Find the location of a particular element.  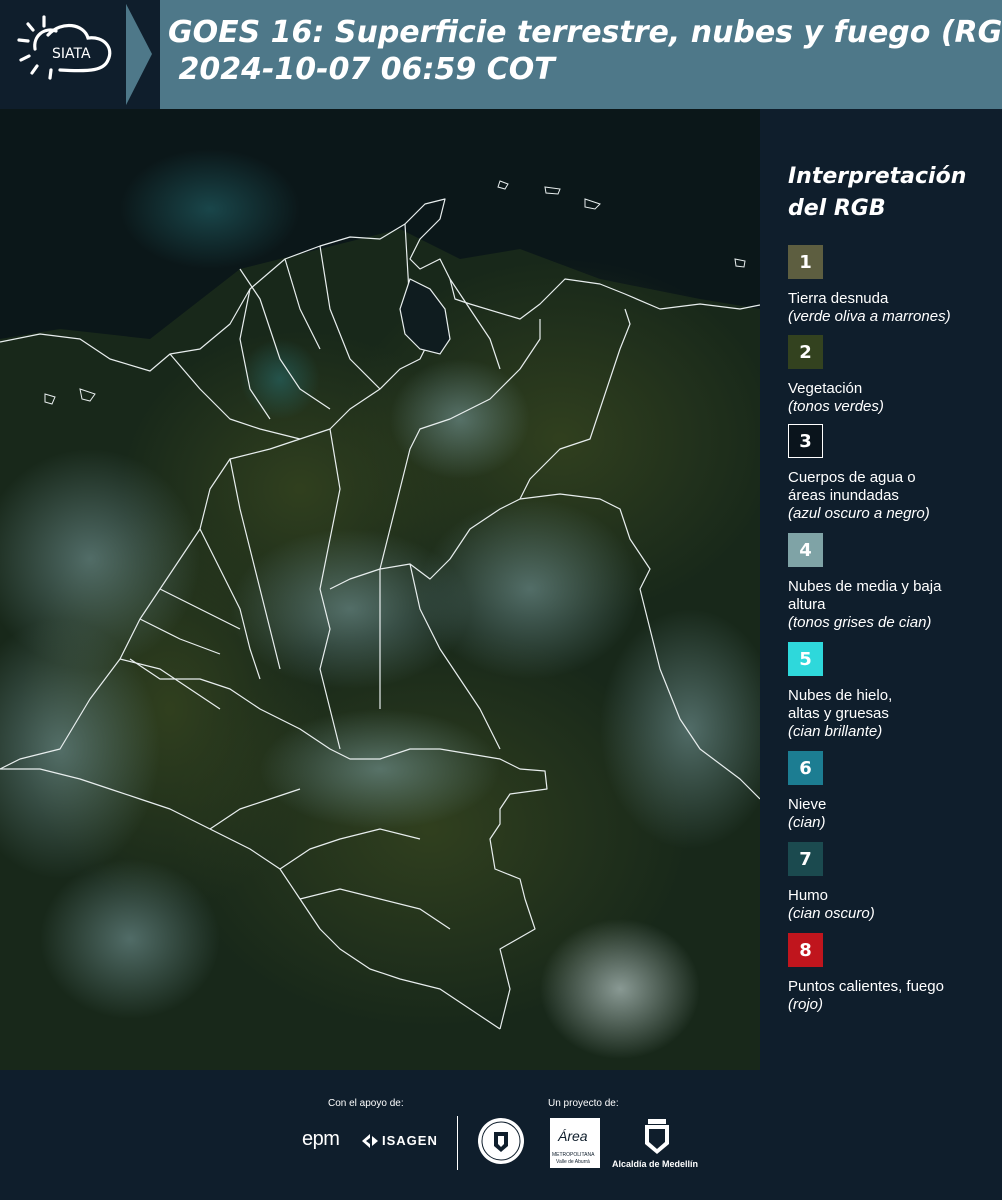

legend-label-7: Humo is located at coordinates (808, 895).